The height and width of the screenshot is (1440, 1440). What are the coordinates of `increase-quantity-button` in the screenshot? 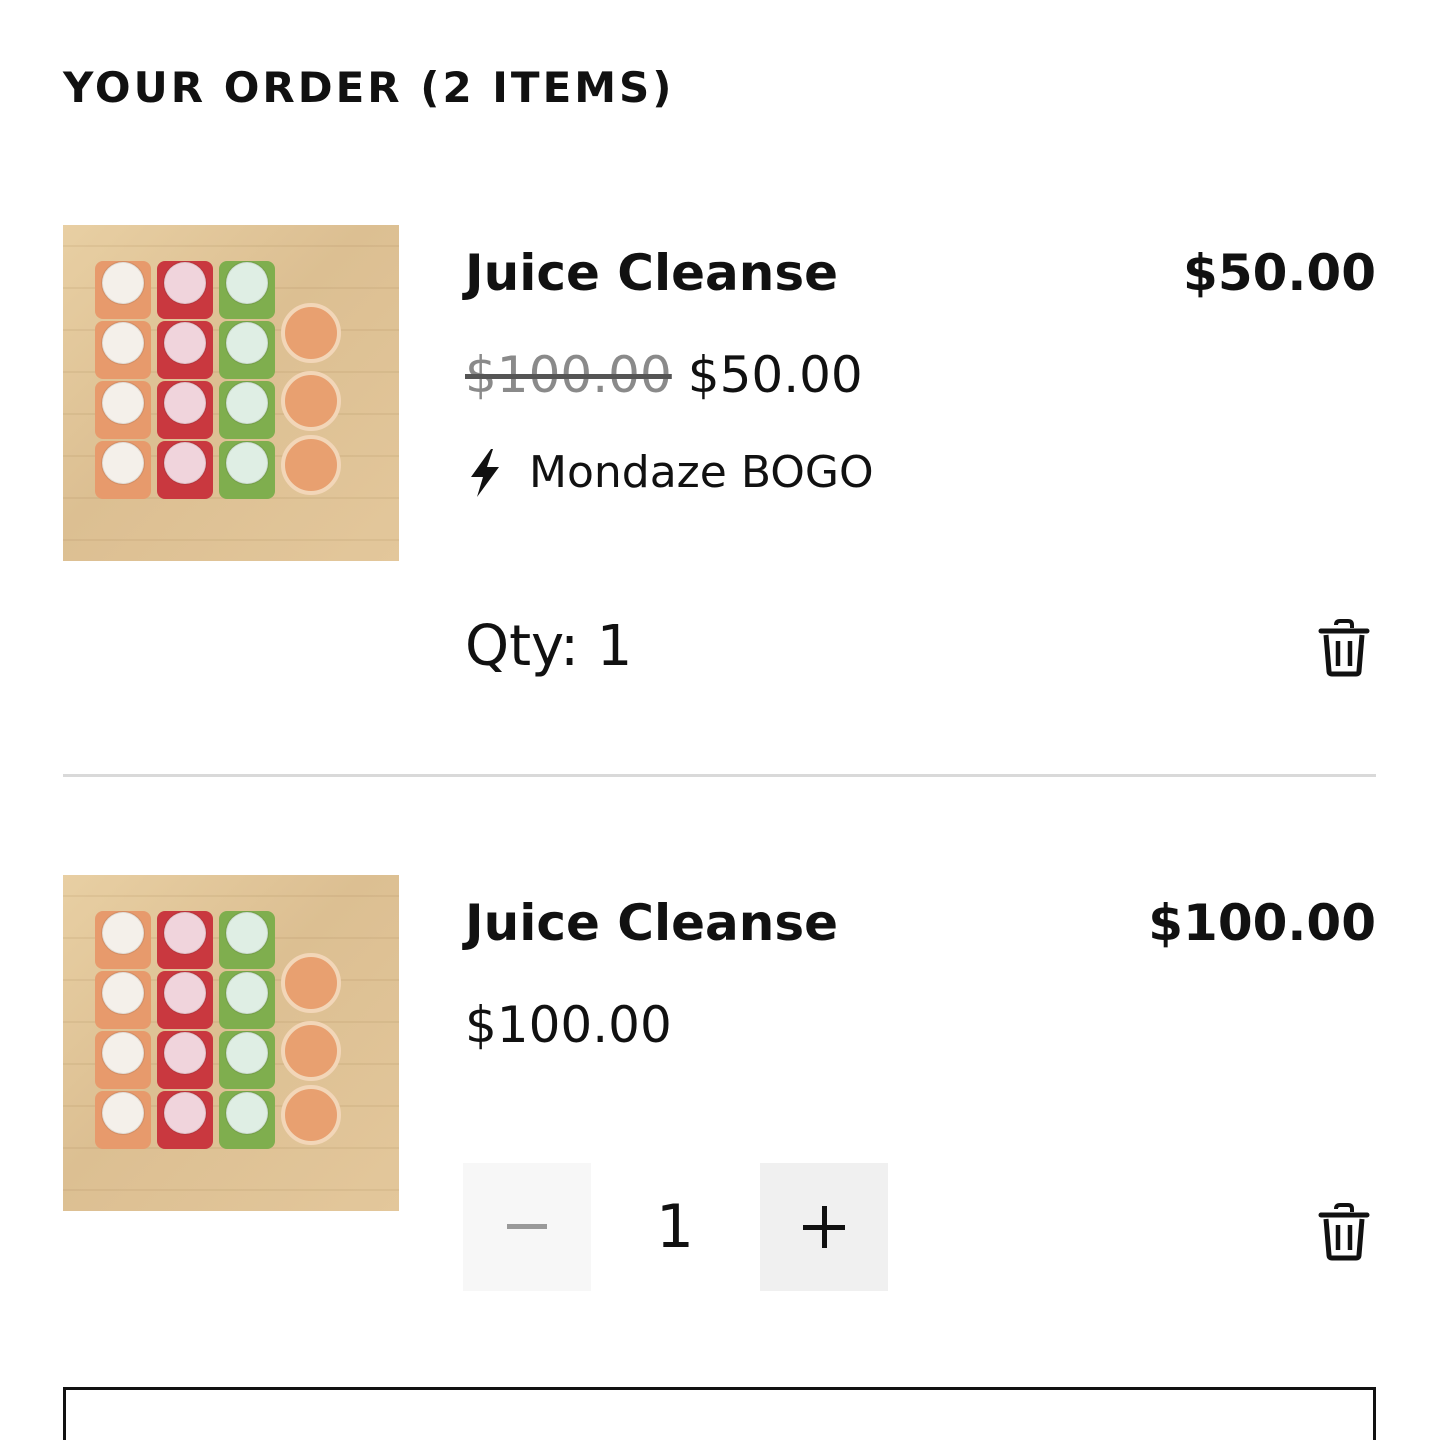 It's located at (824, 1227).